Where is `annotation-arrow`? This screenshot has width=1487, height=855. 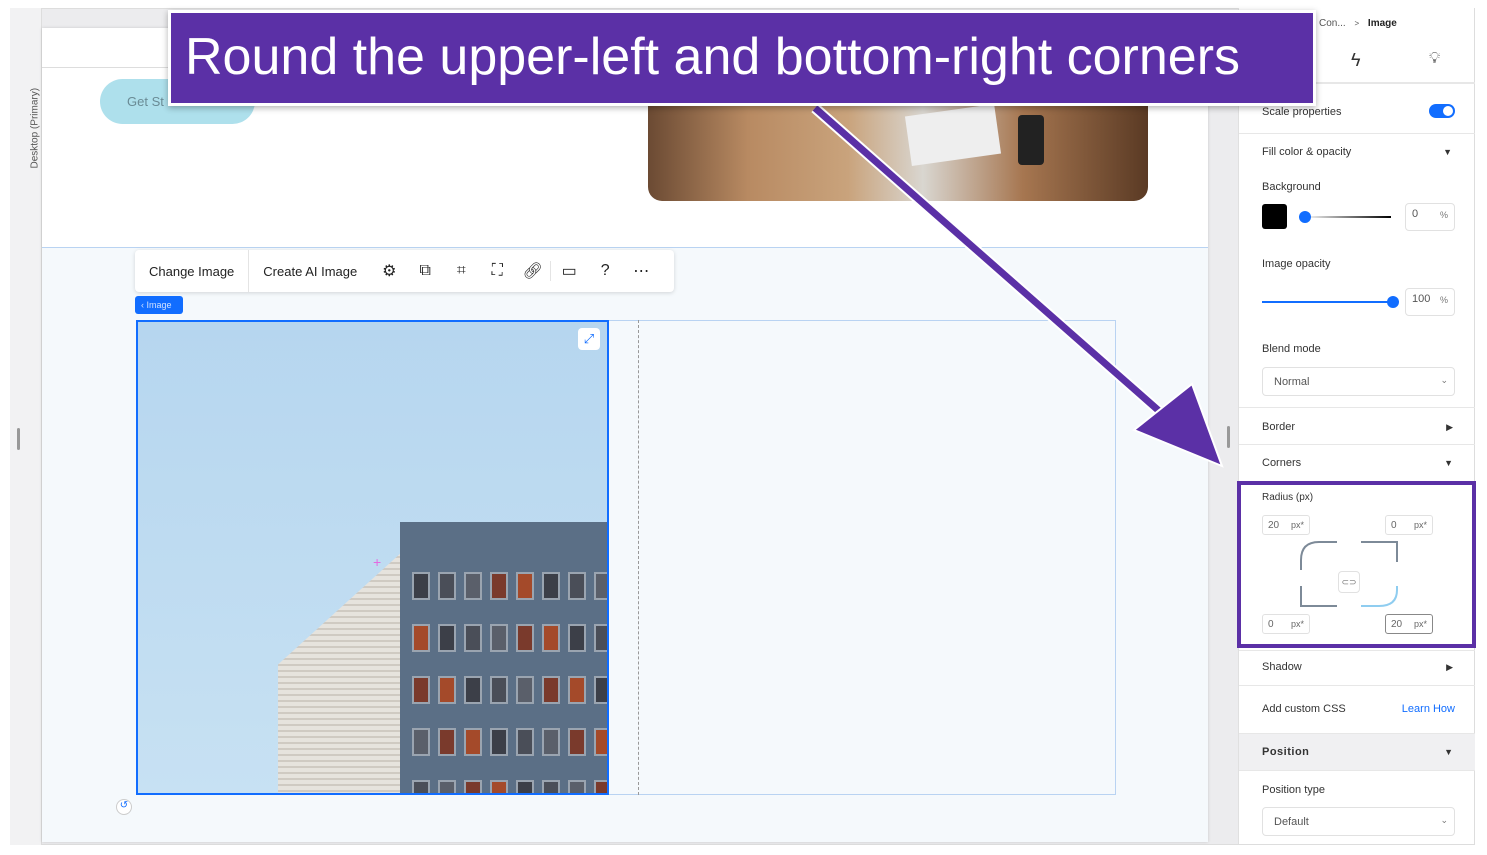 annotation-arrow is located at coordinates (1017, 285).